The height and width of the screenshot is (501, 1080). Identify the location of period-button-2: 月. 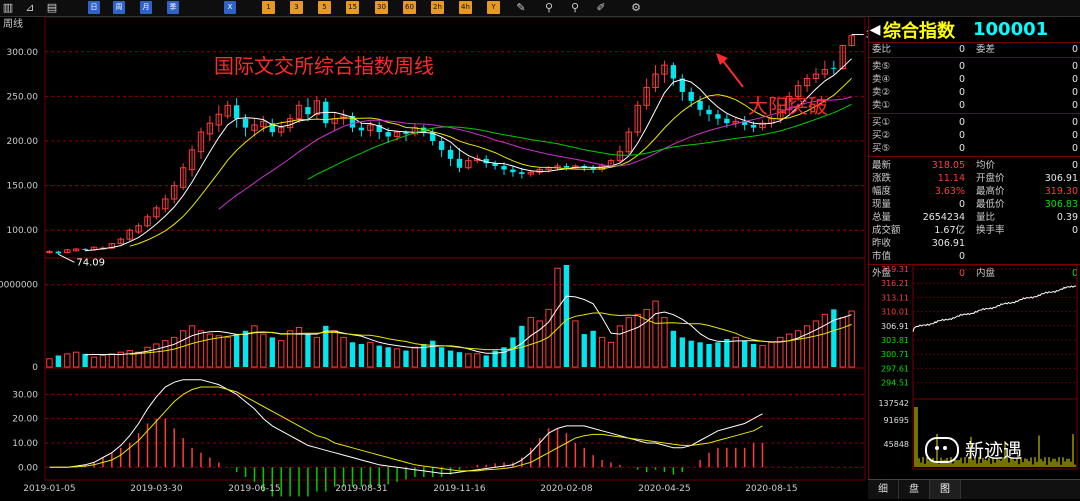
(146, 7).